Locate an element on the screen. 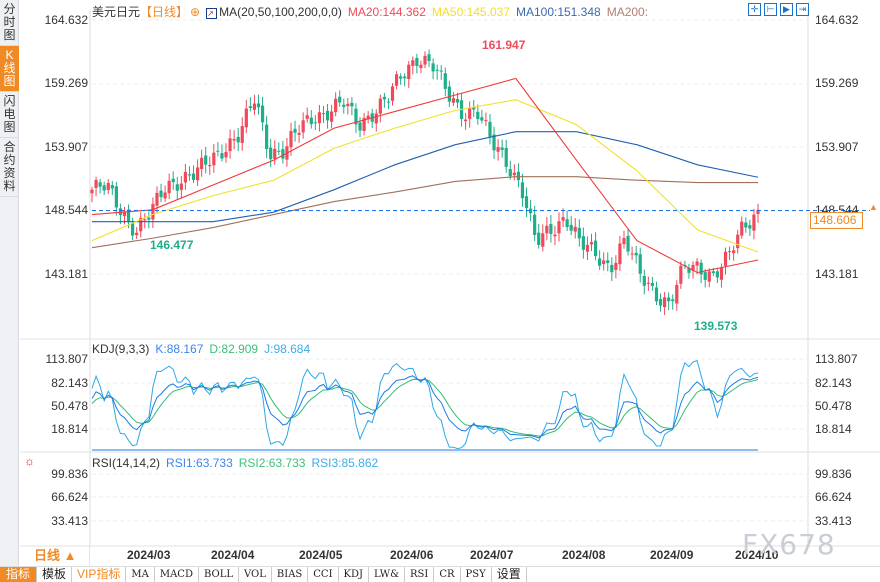  watermark-logo: FX678 is located at coordinates (789, 544).